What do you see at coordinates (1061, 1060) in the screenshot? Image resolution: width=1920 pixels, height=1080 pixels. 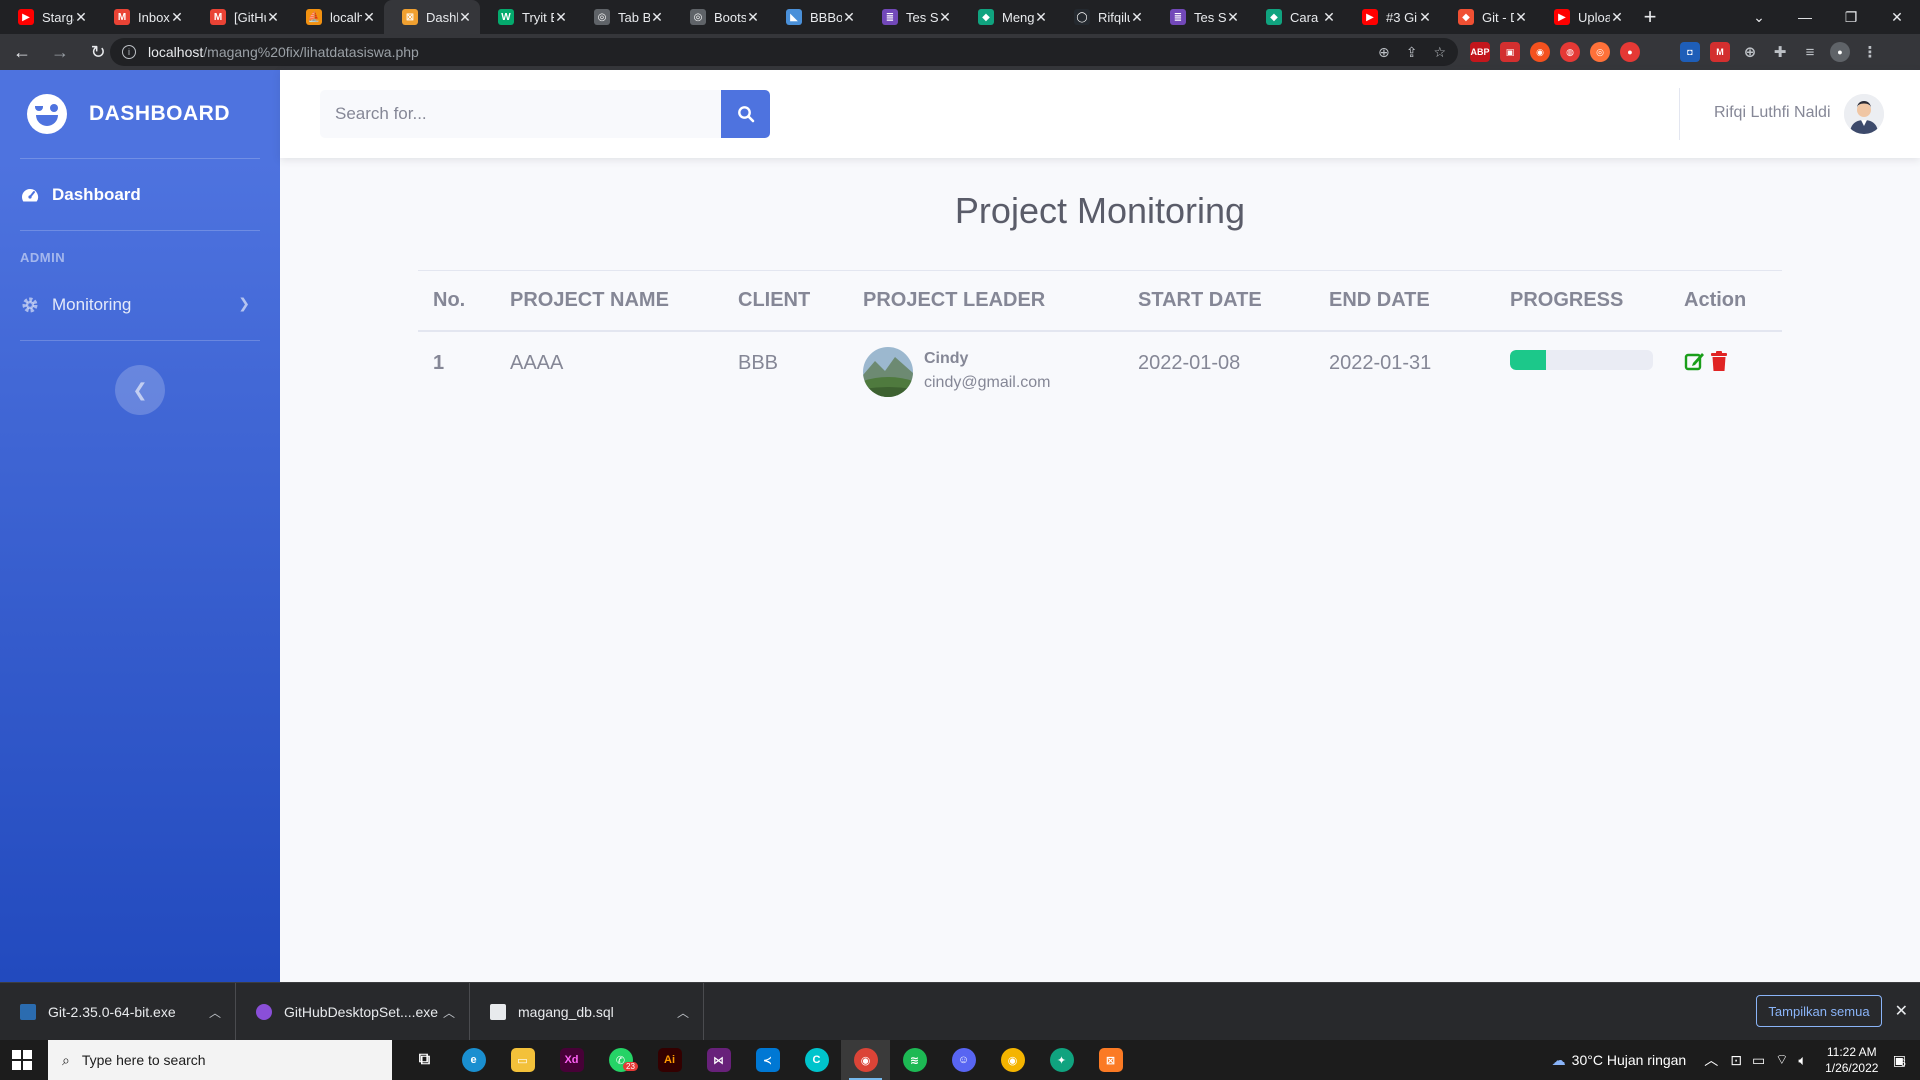 I see `chatgpt-icon: ✦` at bounding box center [1061, 1060].